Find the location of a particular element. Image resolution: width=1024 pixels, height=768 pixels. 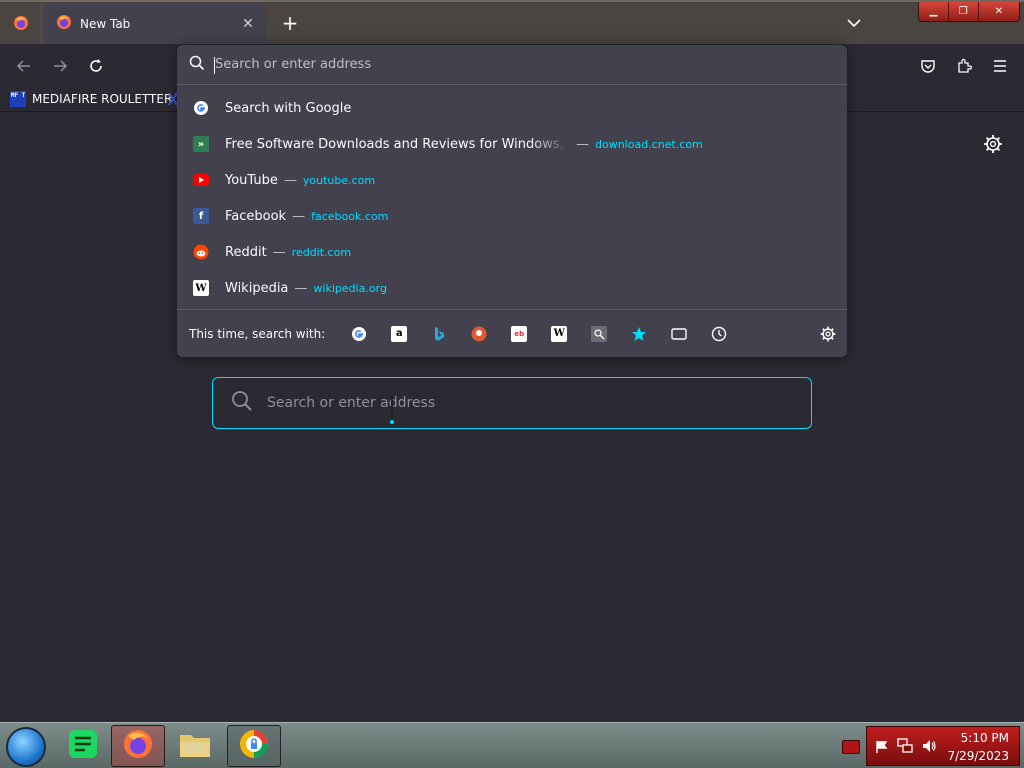

page-settings-gear-icon is located at coordinates (993, 144).